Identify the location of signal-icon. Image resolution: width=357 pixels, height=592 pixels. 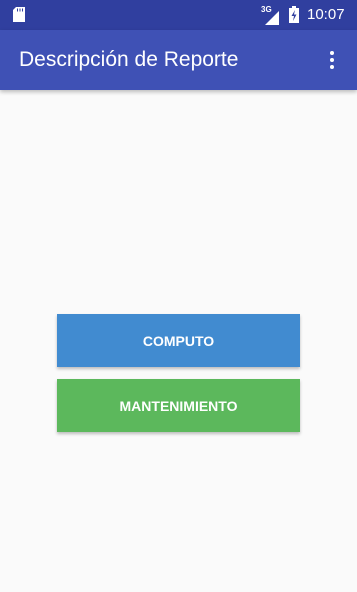
(272, 18).